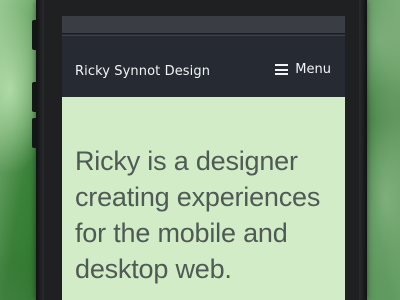 The width and height of the screenshot is (400, 300). I want to click on status-bar, so click(203, 25).